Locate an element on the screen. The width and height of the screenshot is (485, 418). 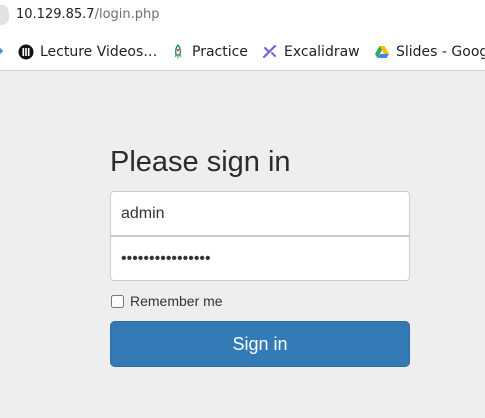
address-bar: 10.129.85.7/login.php is located at coordinates (242, 16).